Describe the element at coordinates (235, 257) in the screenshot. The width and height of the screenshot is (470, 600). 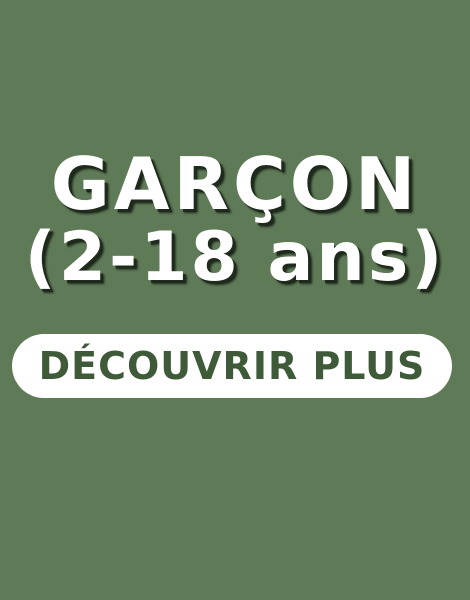
I see `banner-title-age-range: (2-18 ans)` at that location.